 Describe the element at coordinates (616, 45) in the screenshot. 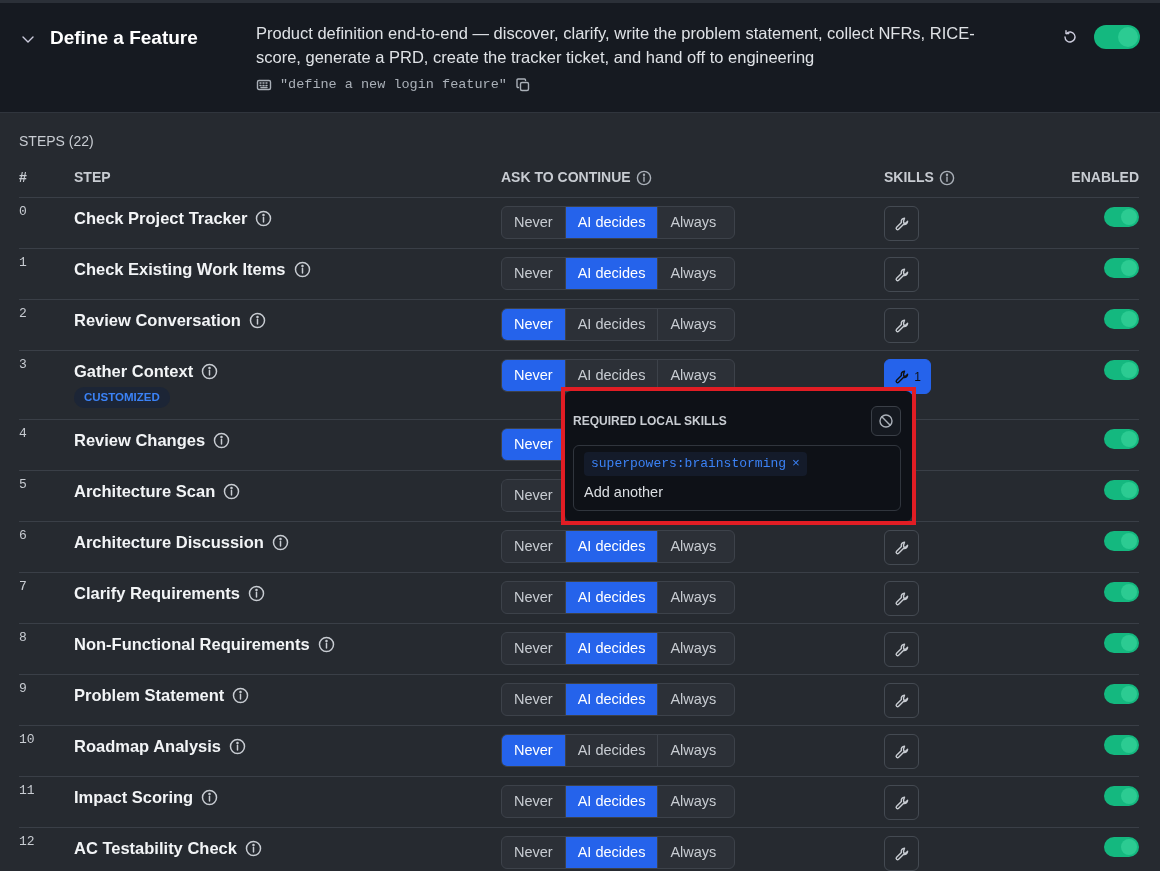

I see `feature-description: Product definition end-to-end — discover, clarify, write the problem statement, collect NFRs, RICE-score, generate a PRD, create the tracker ticket, and hand off to engineering` at that location.